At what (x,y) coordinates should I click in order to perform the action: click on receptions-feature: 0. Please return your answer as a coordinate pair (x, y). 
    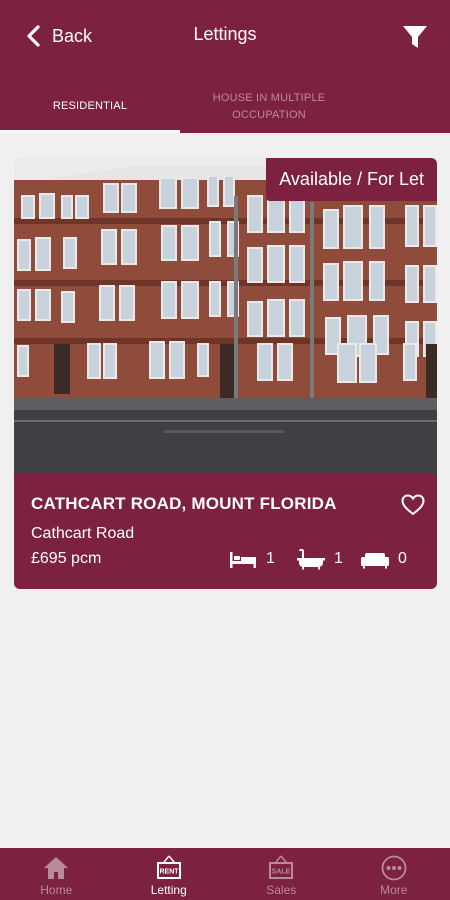
    Looking at the image, I should click on (383, 559).